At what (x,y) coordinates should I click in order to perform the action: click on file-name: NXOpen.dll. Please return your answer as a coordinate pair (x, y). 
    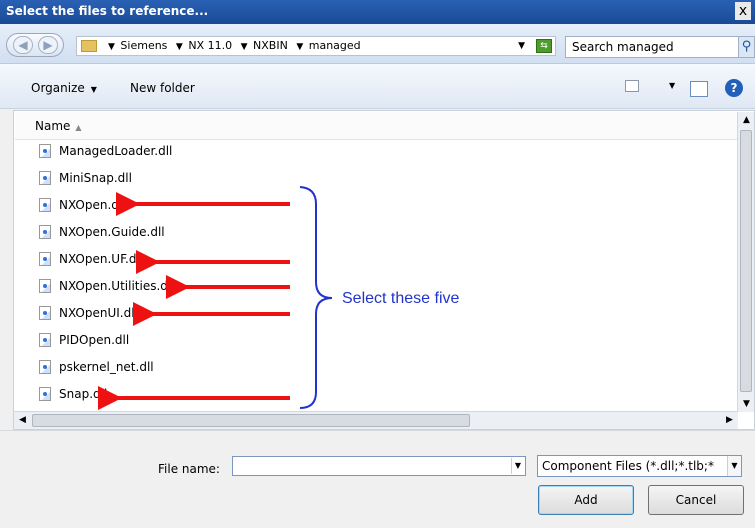
    Looking at the image, I should click on (92, 205).